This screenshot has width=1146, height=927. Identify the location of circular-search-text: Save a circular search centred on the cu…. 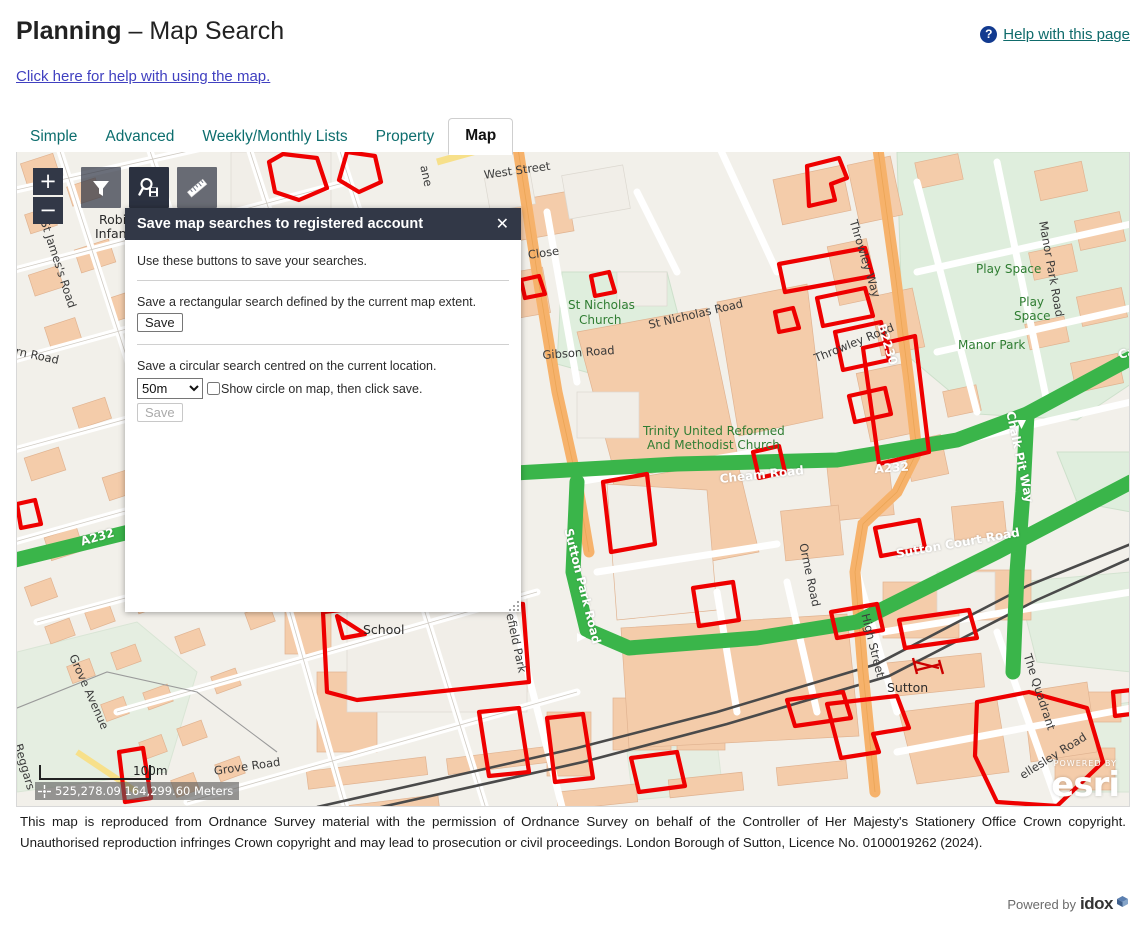
(287, 366).